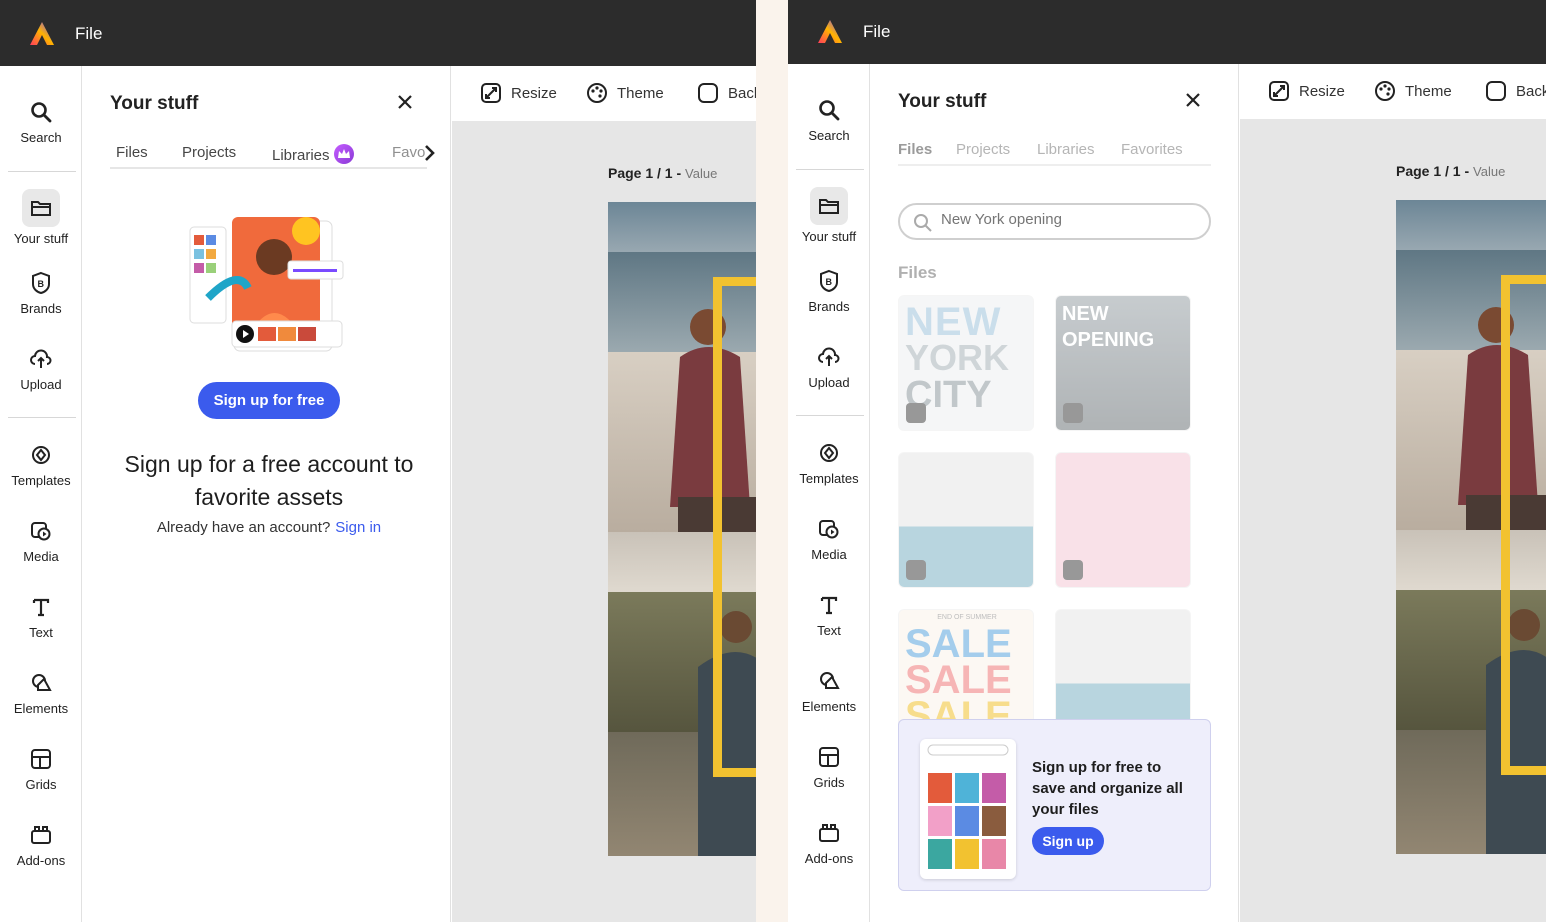 The height and width of the screenshot is (922, 1546). I want to click on rail-label: Your stuff, so click(829, 236).